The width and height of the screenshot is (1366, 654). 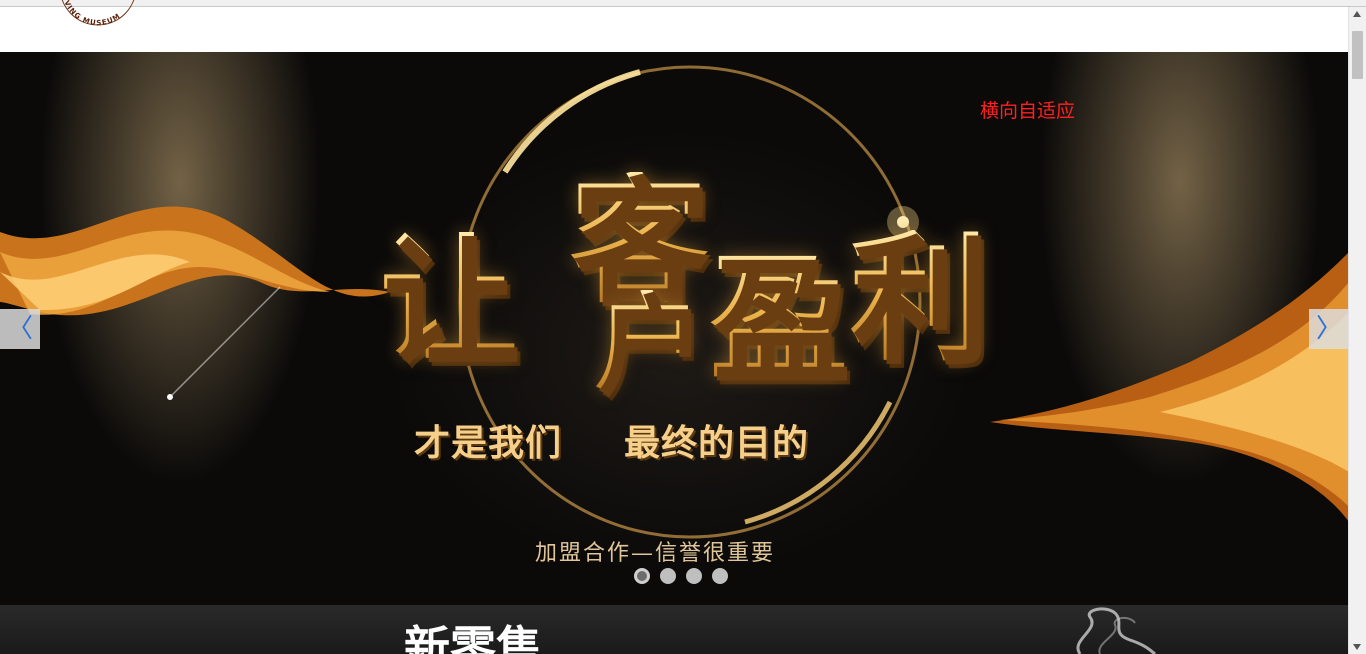 What do you see at coordinates (1357, 330) in the screenshot?
I see `page-scrollbar` at bounding box center [1357, 330].